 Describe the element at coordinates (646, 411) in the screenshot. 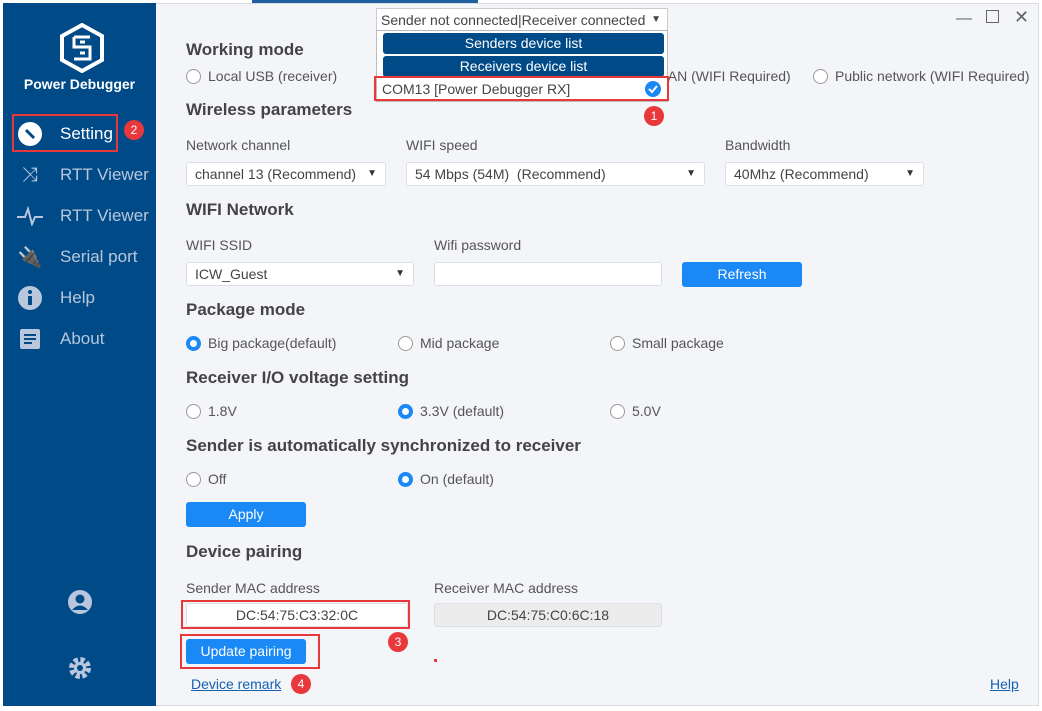

I see `radio-label: 5.0V` at that location.